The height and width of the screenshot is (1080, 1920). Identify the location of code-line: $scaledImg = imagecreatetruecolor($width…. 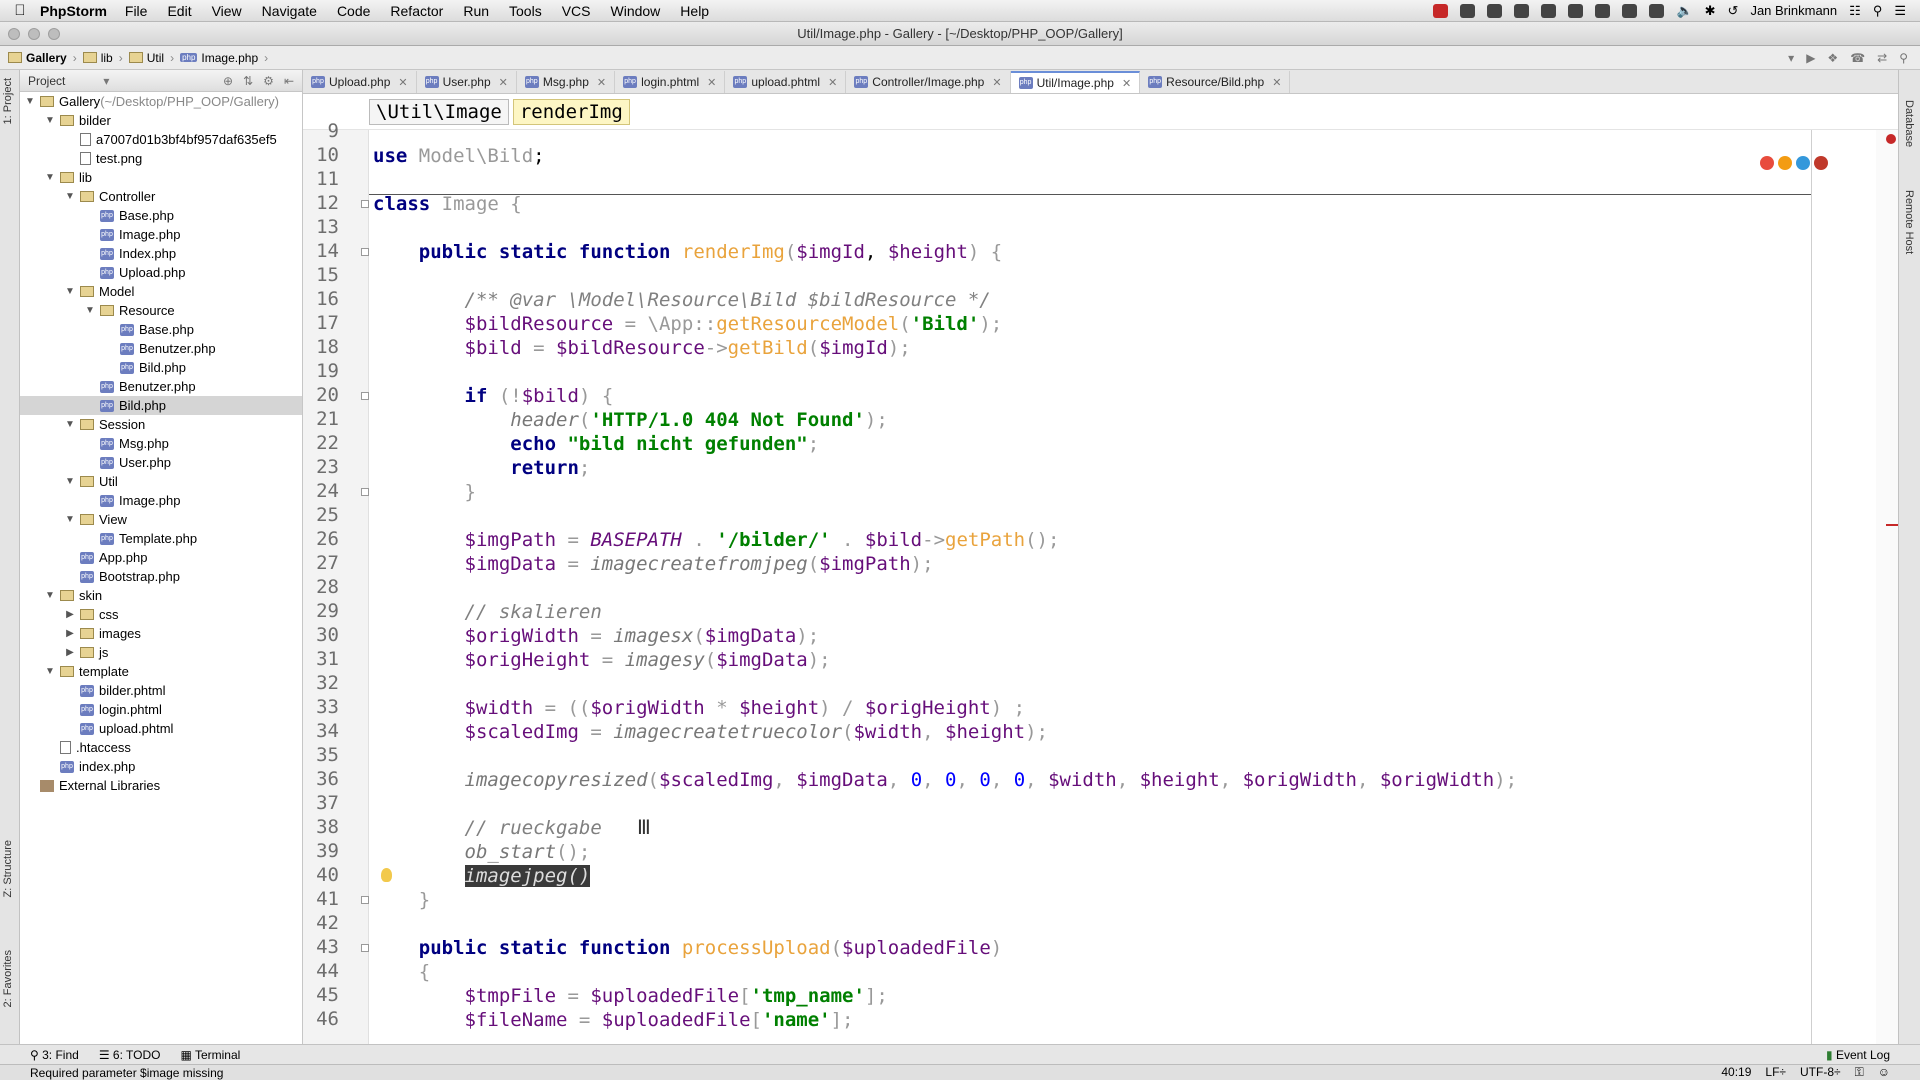
(710, 732).